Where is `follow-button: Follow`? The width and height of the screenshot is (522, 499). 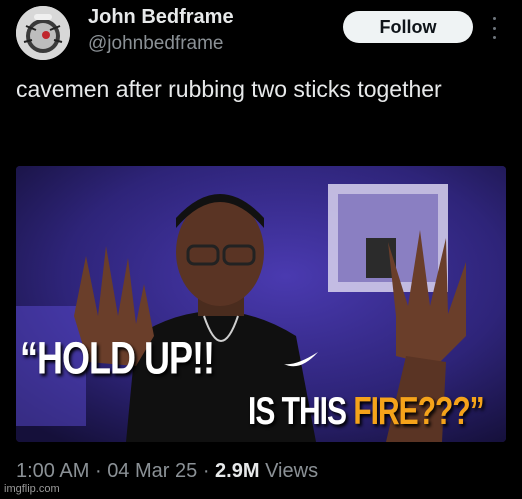
follow-button: Follow is located at coordinates (408, 27).